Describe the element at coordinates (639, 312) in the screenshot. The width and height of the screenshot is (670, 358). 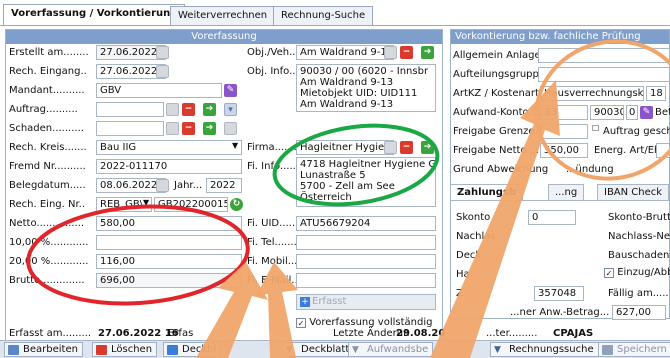
I see `anw-field: 627,00` at that location.